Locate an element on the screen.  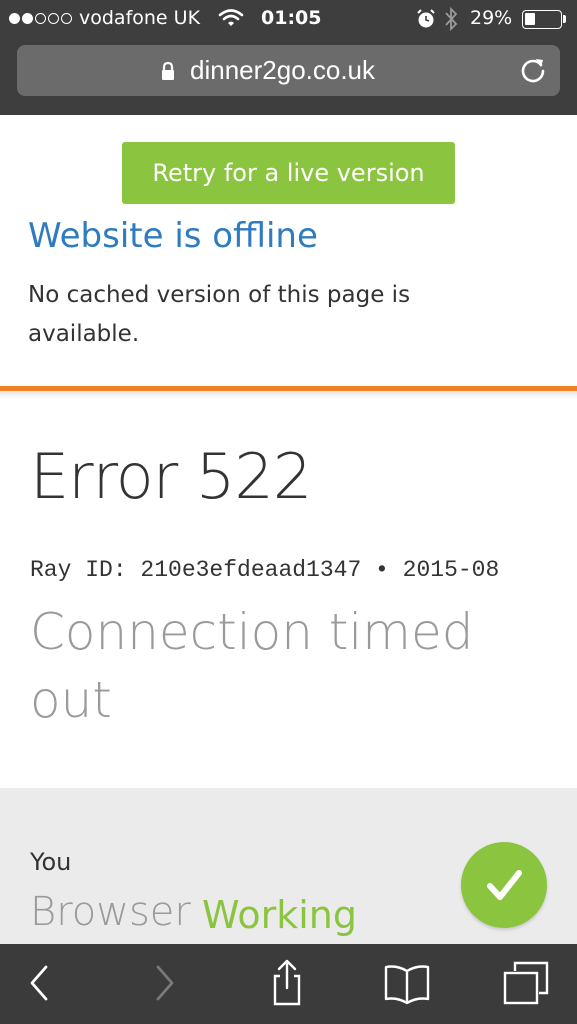
bookmarks-button is located at coordinates (407, 985).